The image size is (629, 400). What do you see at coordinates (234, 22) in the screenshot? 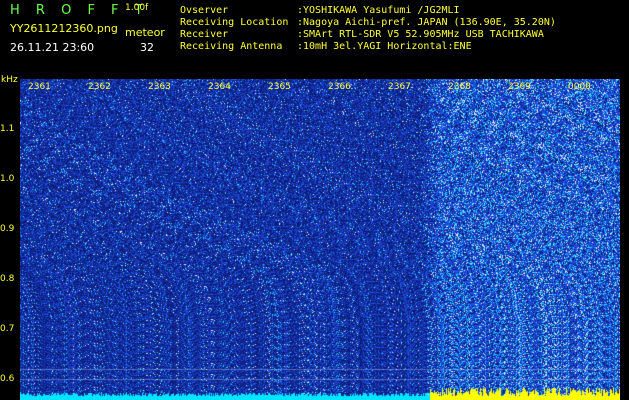
I see `location-label: Receiving Location` at bounding box center [234, 22].